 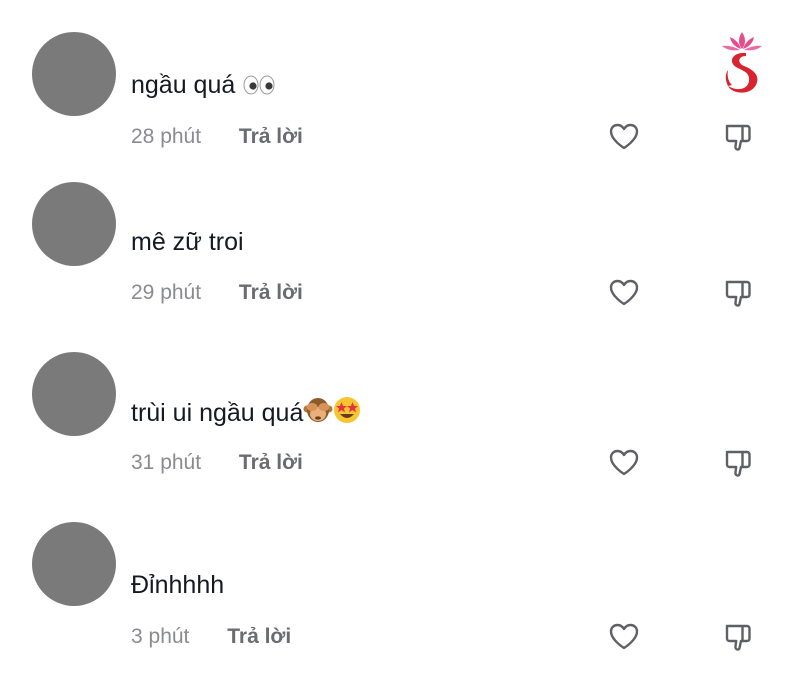 I want to click on comment-timestamp: 3 phút, so click(x=160, y=636).